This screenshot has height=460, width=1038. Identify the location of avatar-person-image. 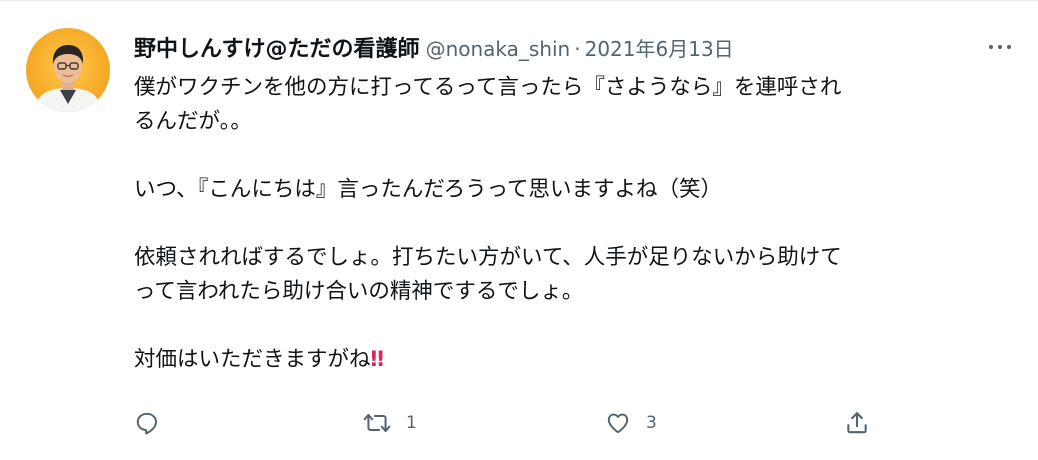
(68, 78).